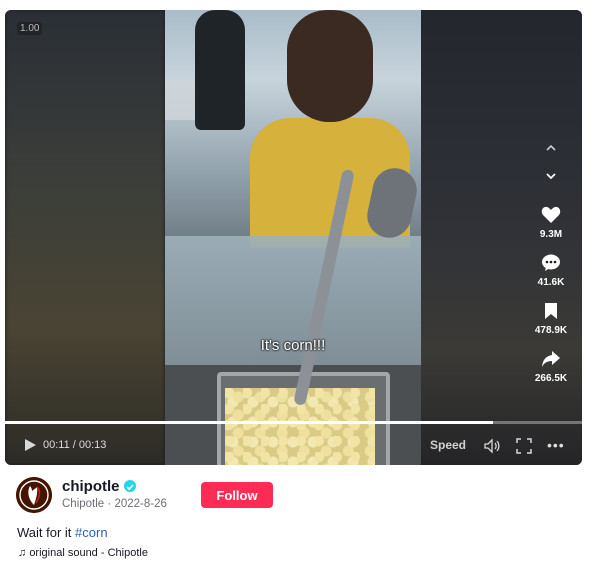 The height and width of the screenshot is (565, 593). I want to click on sound-title: original sound - Chipotle, so click(88, 553).